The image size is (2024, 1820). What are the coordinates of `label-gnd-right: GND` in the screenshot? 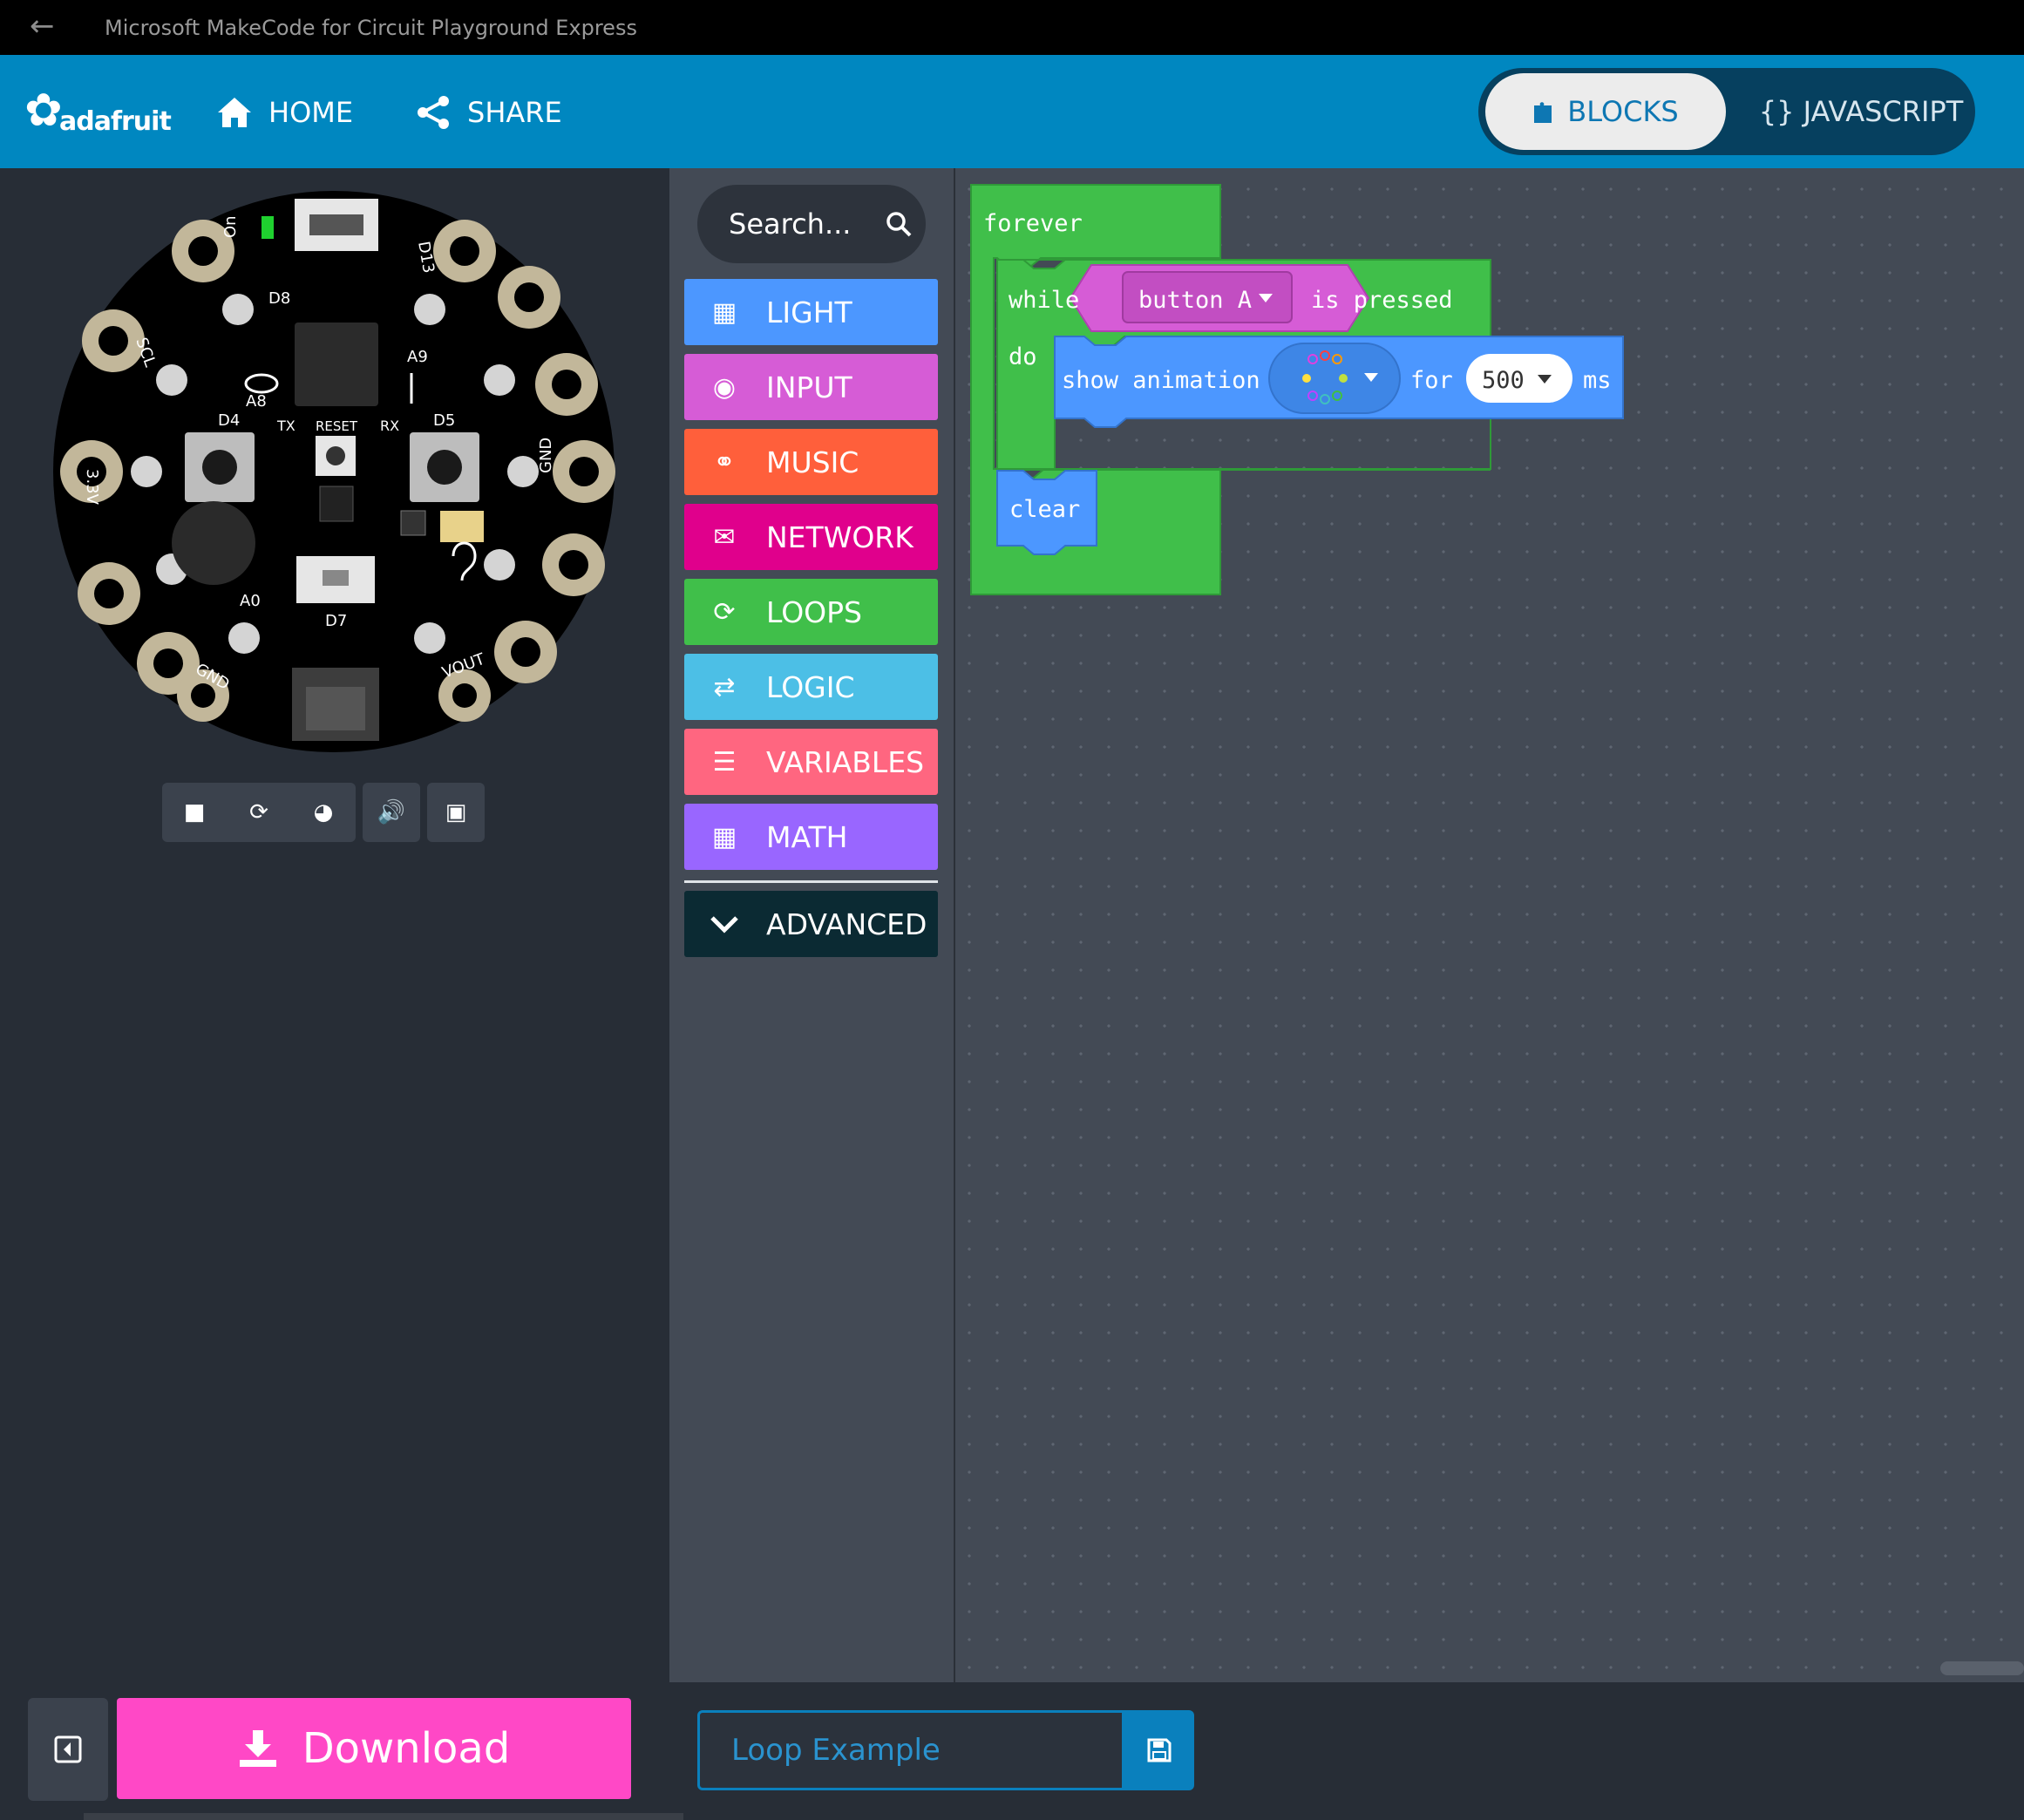 It's located at (546, 455).